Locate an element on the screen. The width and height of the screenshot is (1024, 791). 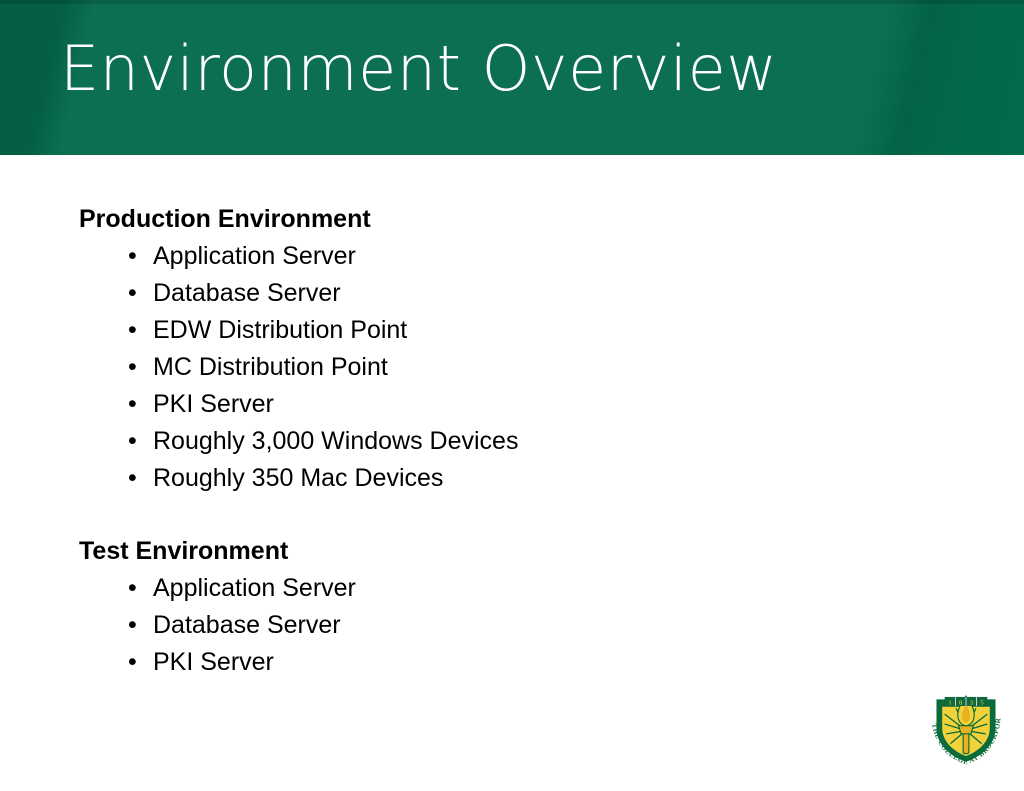
crest-icon: 1 8 3 5 THE COLLEGE AT BROCKPORT is located at coordinates (963, 724).